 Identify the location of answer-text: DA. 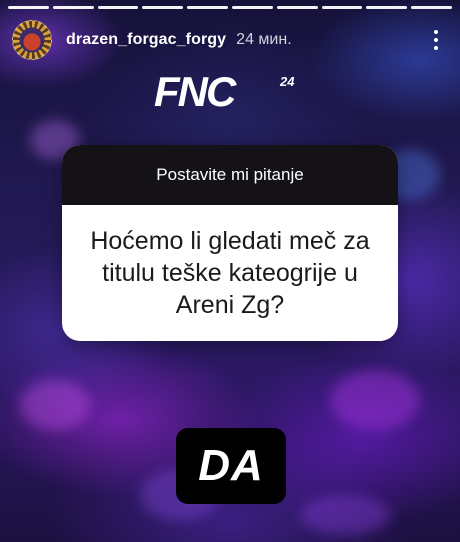
(231, 465).